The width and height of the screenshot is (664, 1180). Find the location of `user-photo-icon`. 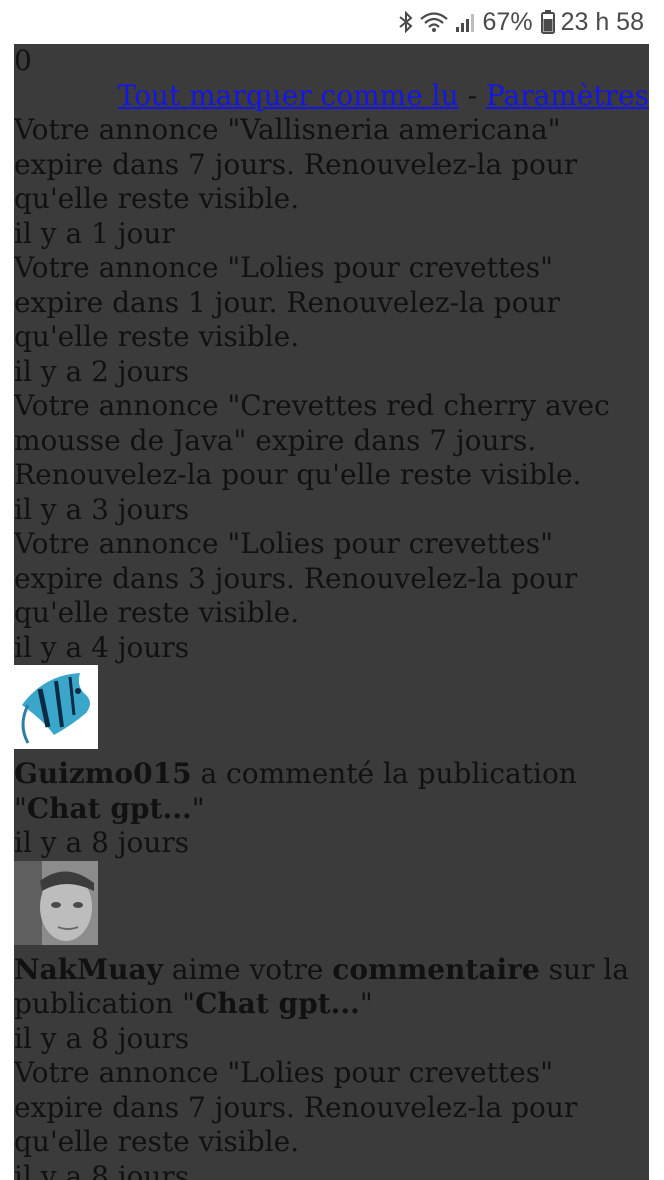

user-photo-icon is located at coordinates (56, 902).